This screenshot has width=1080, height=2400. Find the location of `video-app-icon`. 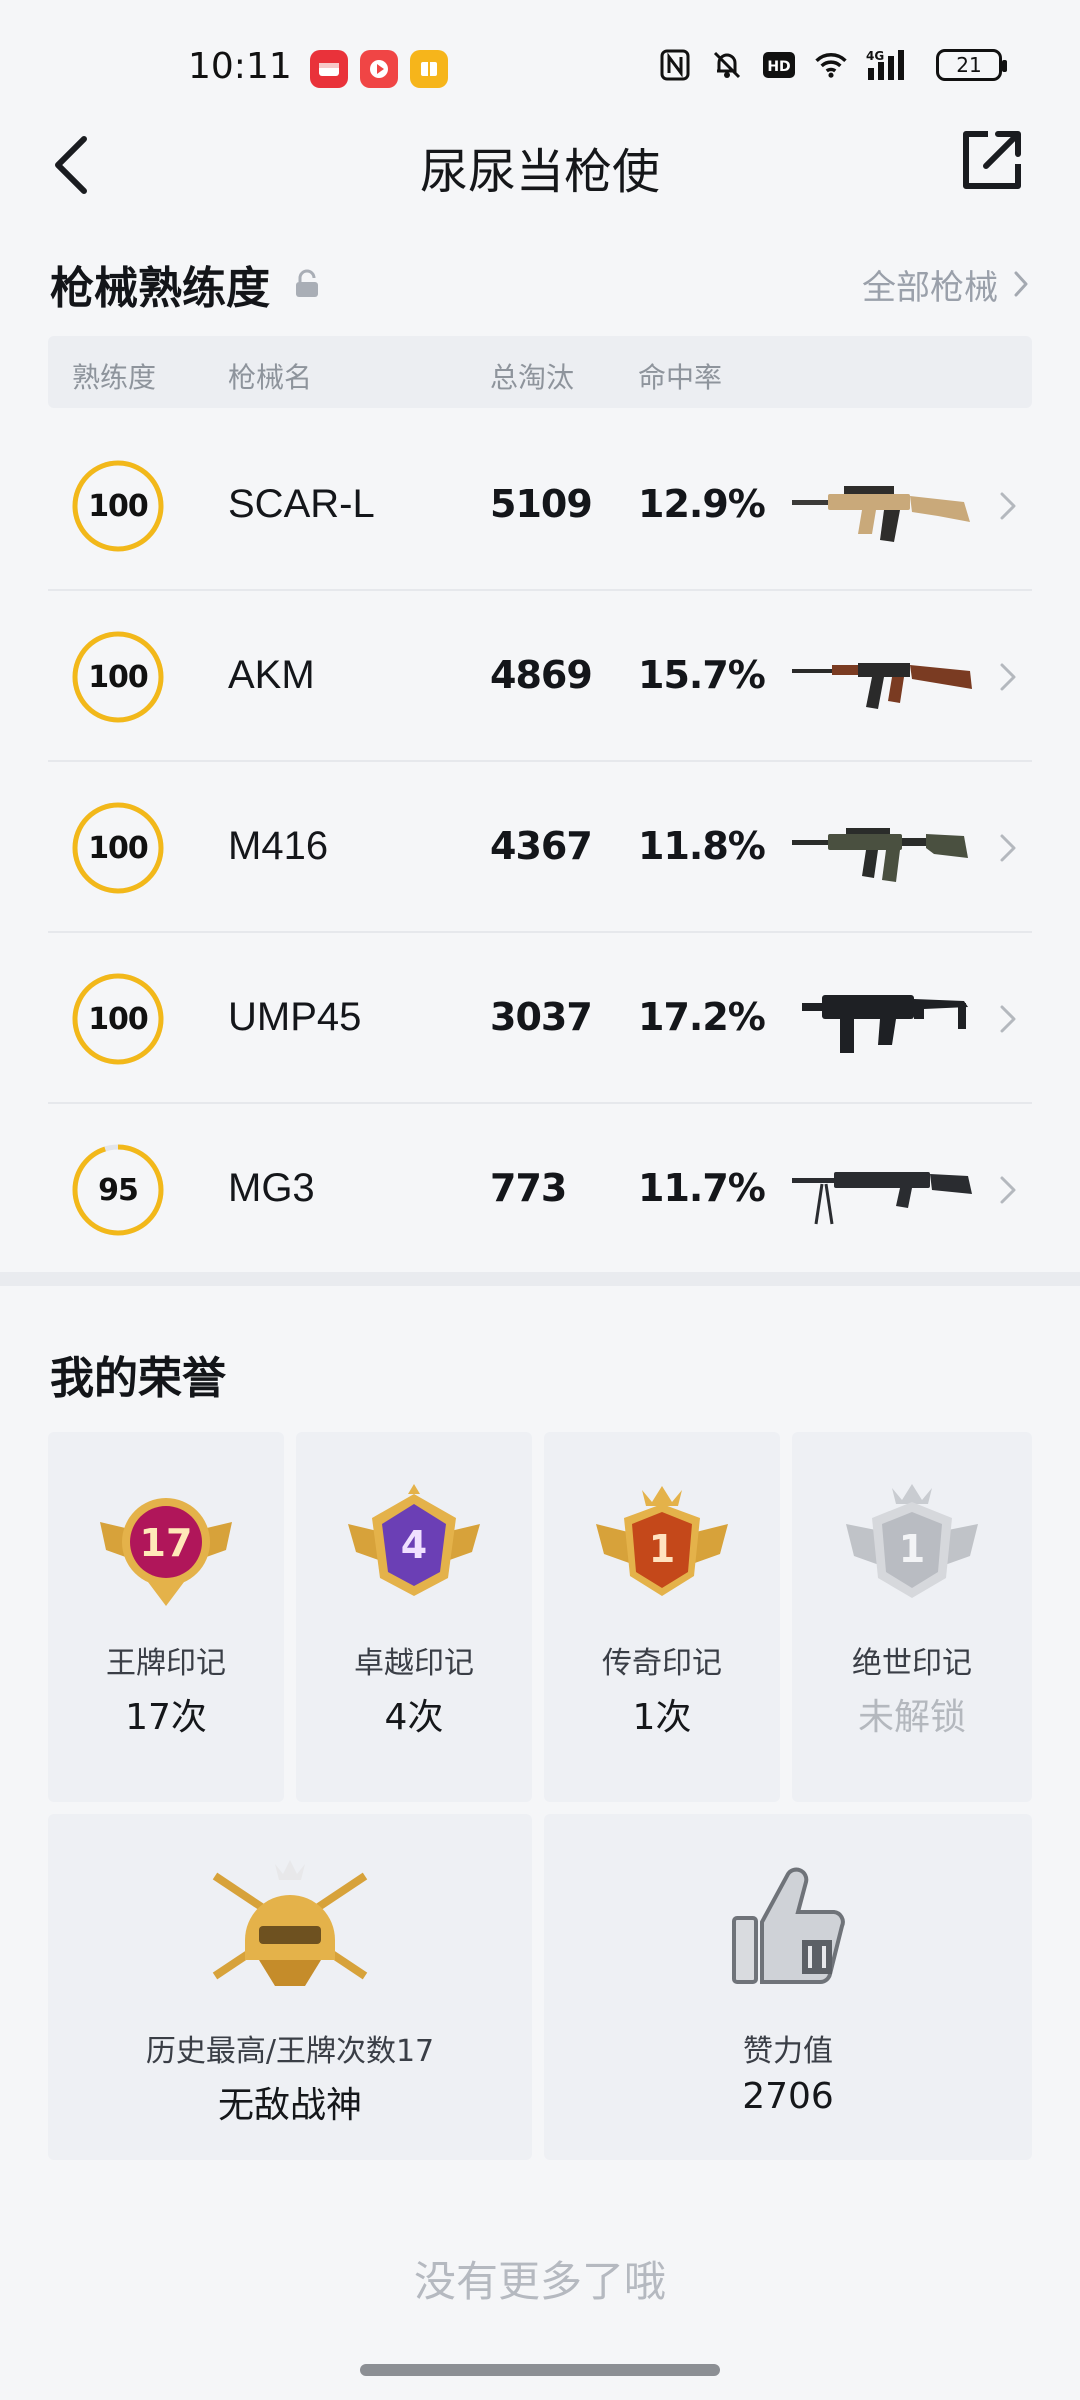

video-app-icon is located at coordinates (379, 69).